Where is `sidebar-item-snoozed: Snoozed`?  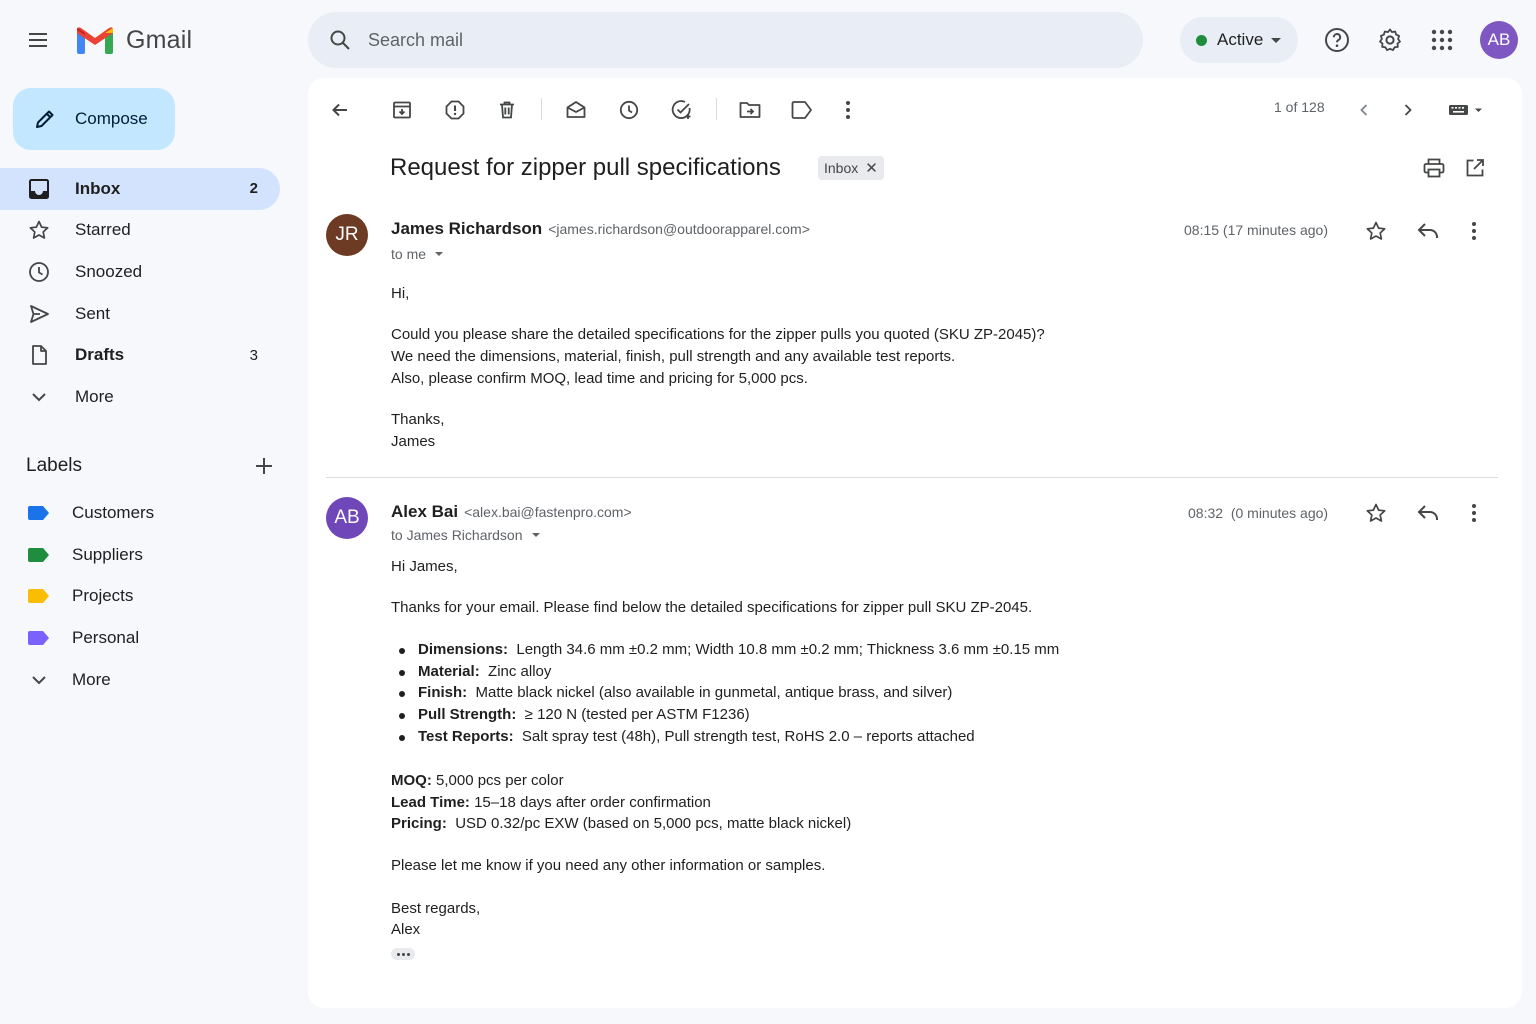 sidebar-item-snoozed: Snoozed is located at coordinates (140, 272).